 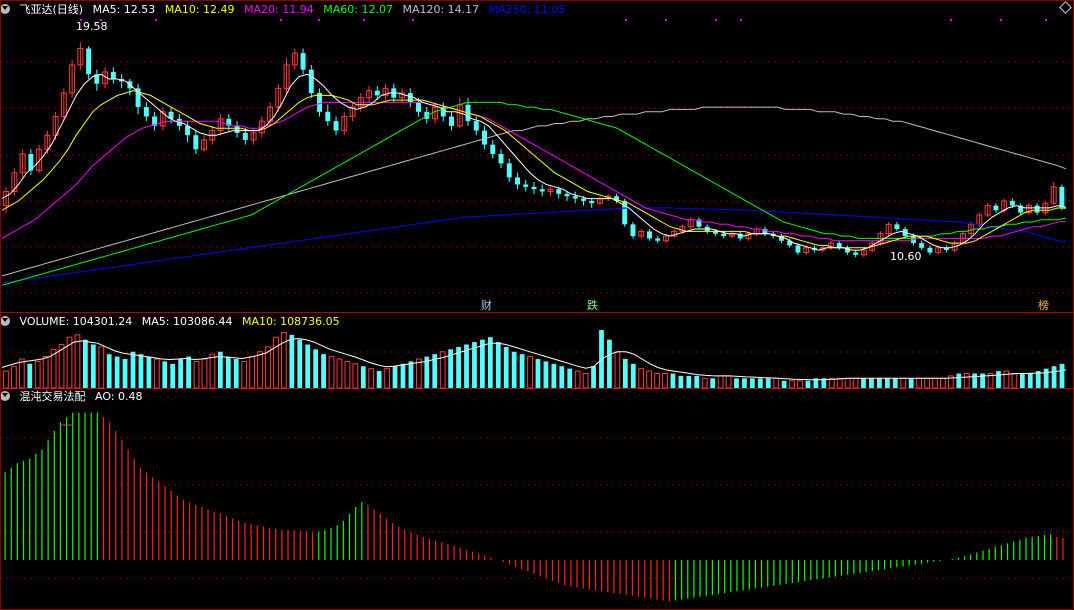 I want to click on badge-cai: 财, so click(x=486, y=305).